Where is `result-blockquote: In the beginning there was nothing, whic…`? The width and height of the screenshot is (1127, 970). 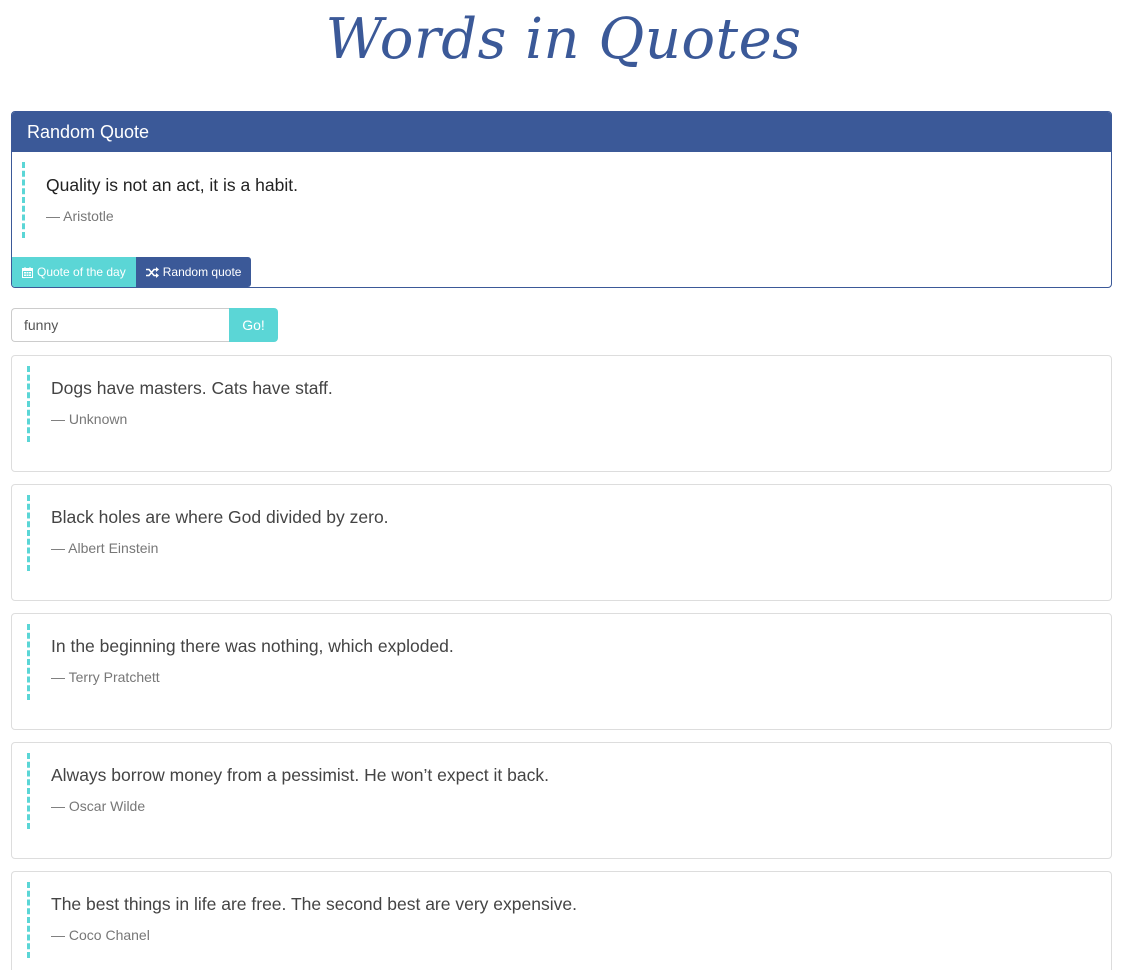
result-blockquote: In the beginning there was nothing, whic… is located at coordinates (240, 662).